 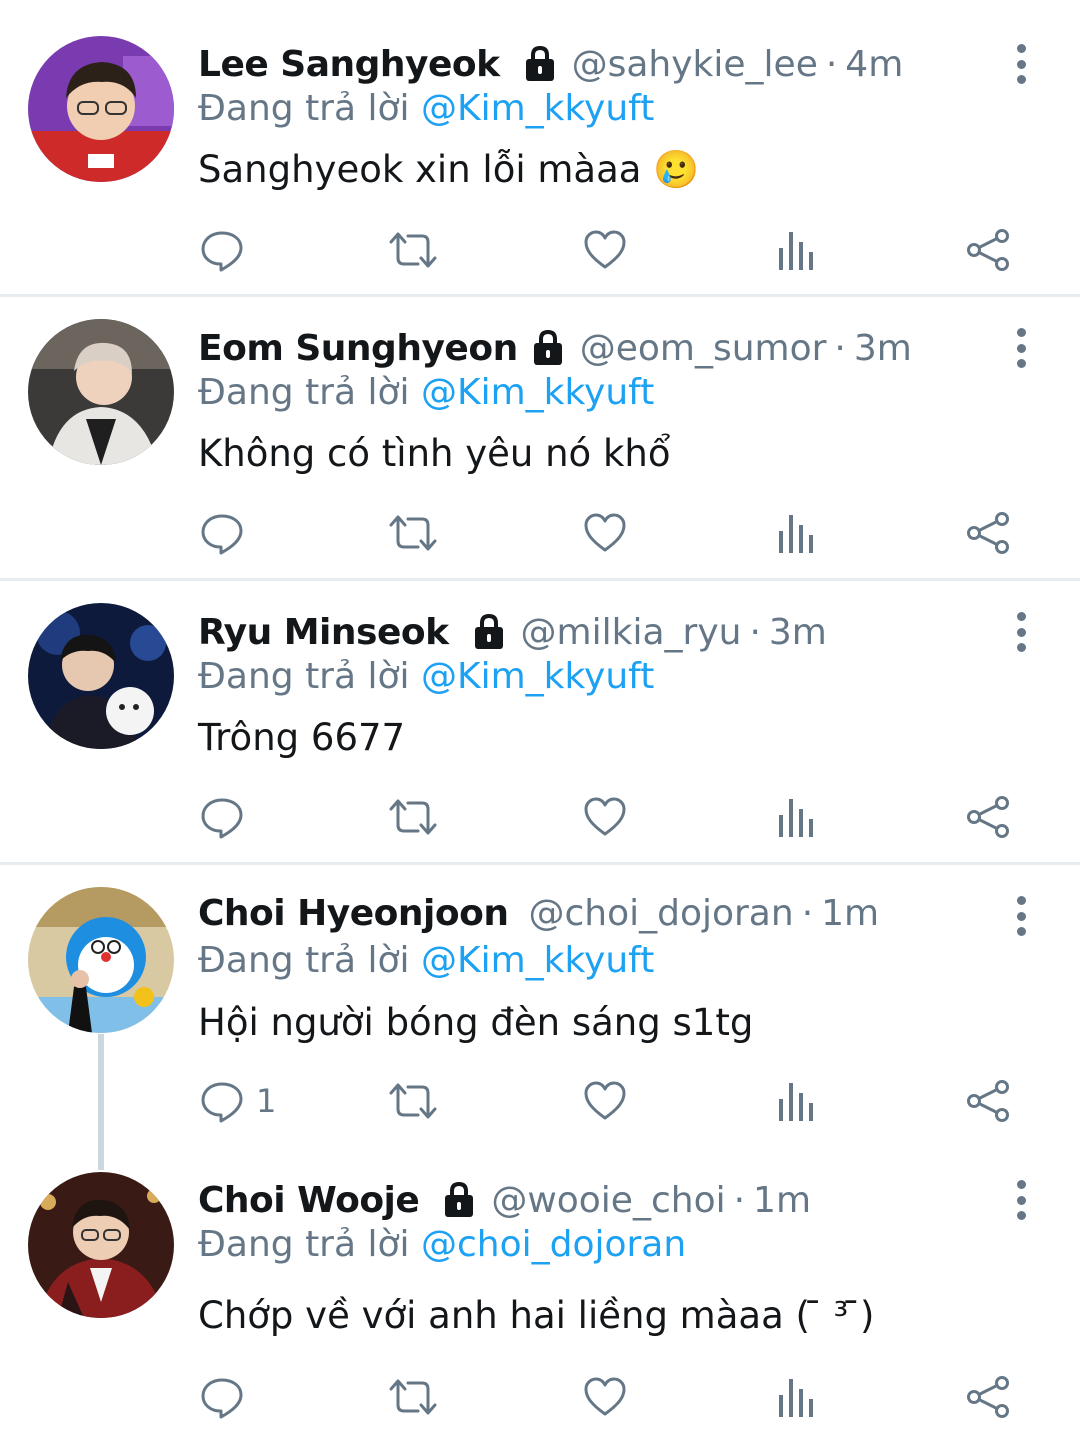 I want to click on tweet-header: Choi Wooje @wooie_choi · 1m, so click(x=504, y=1200).